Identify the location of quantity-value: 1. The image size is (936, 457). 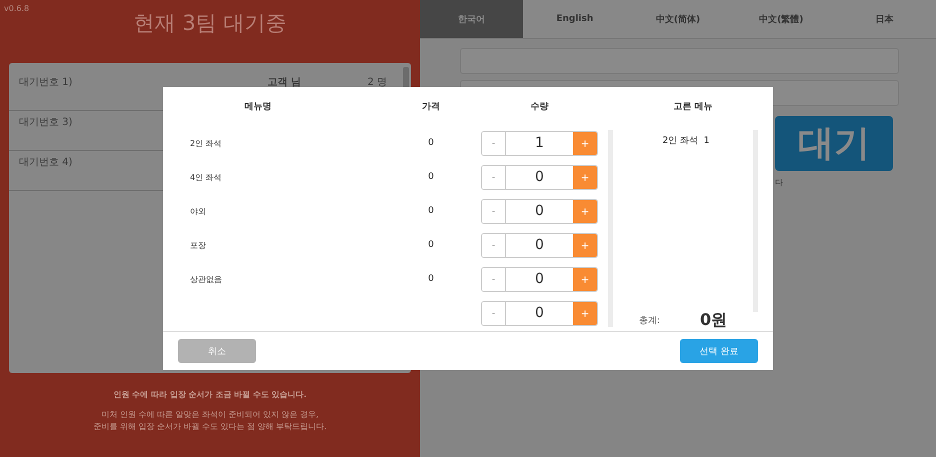
(539, 143).